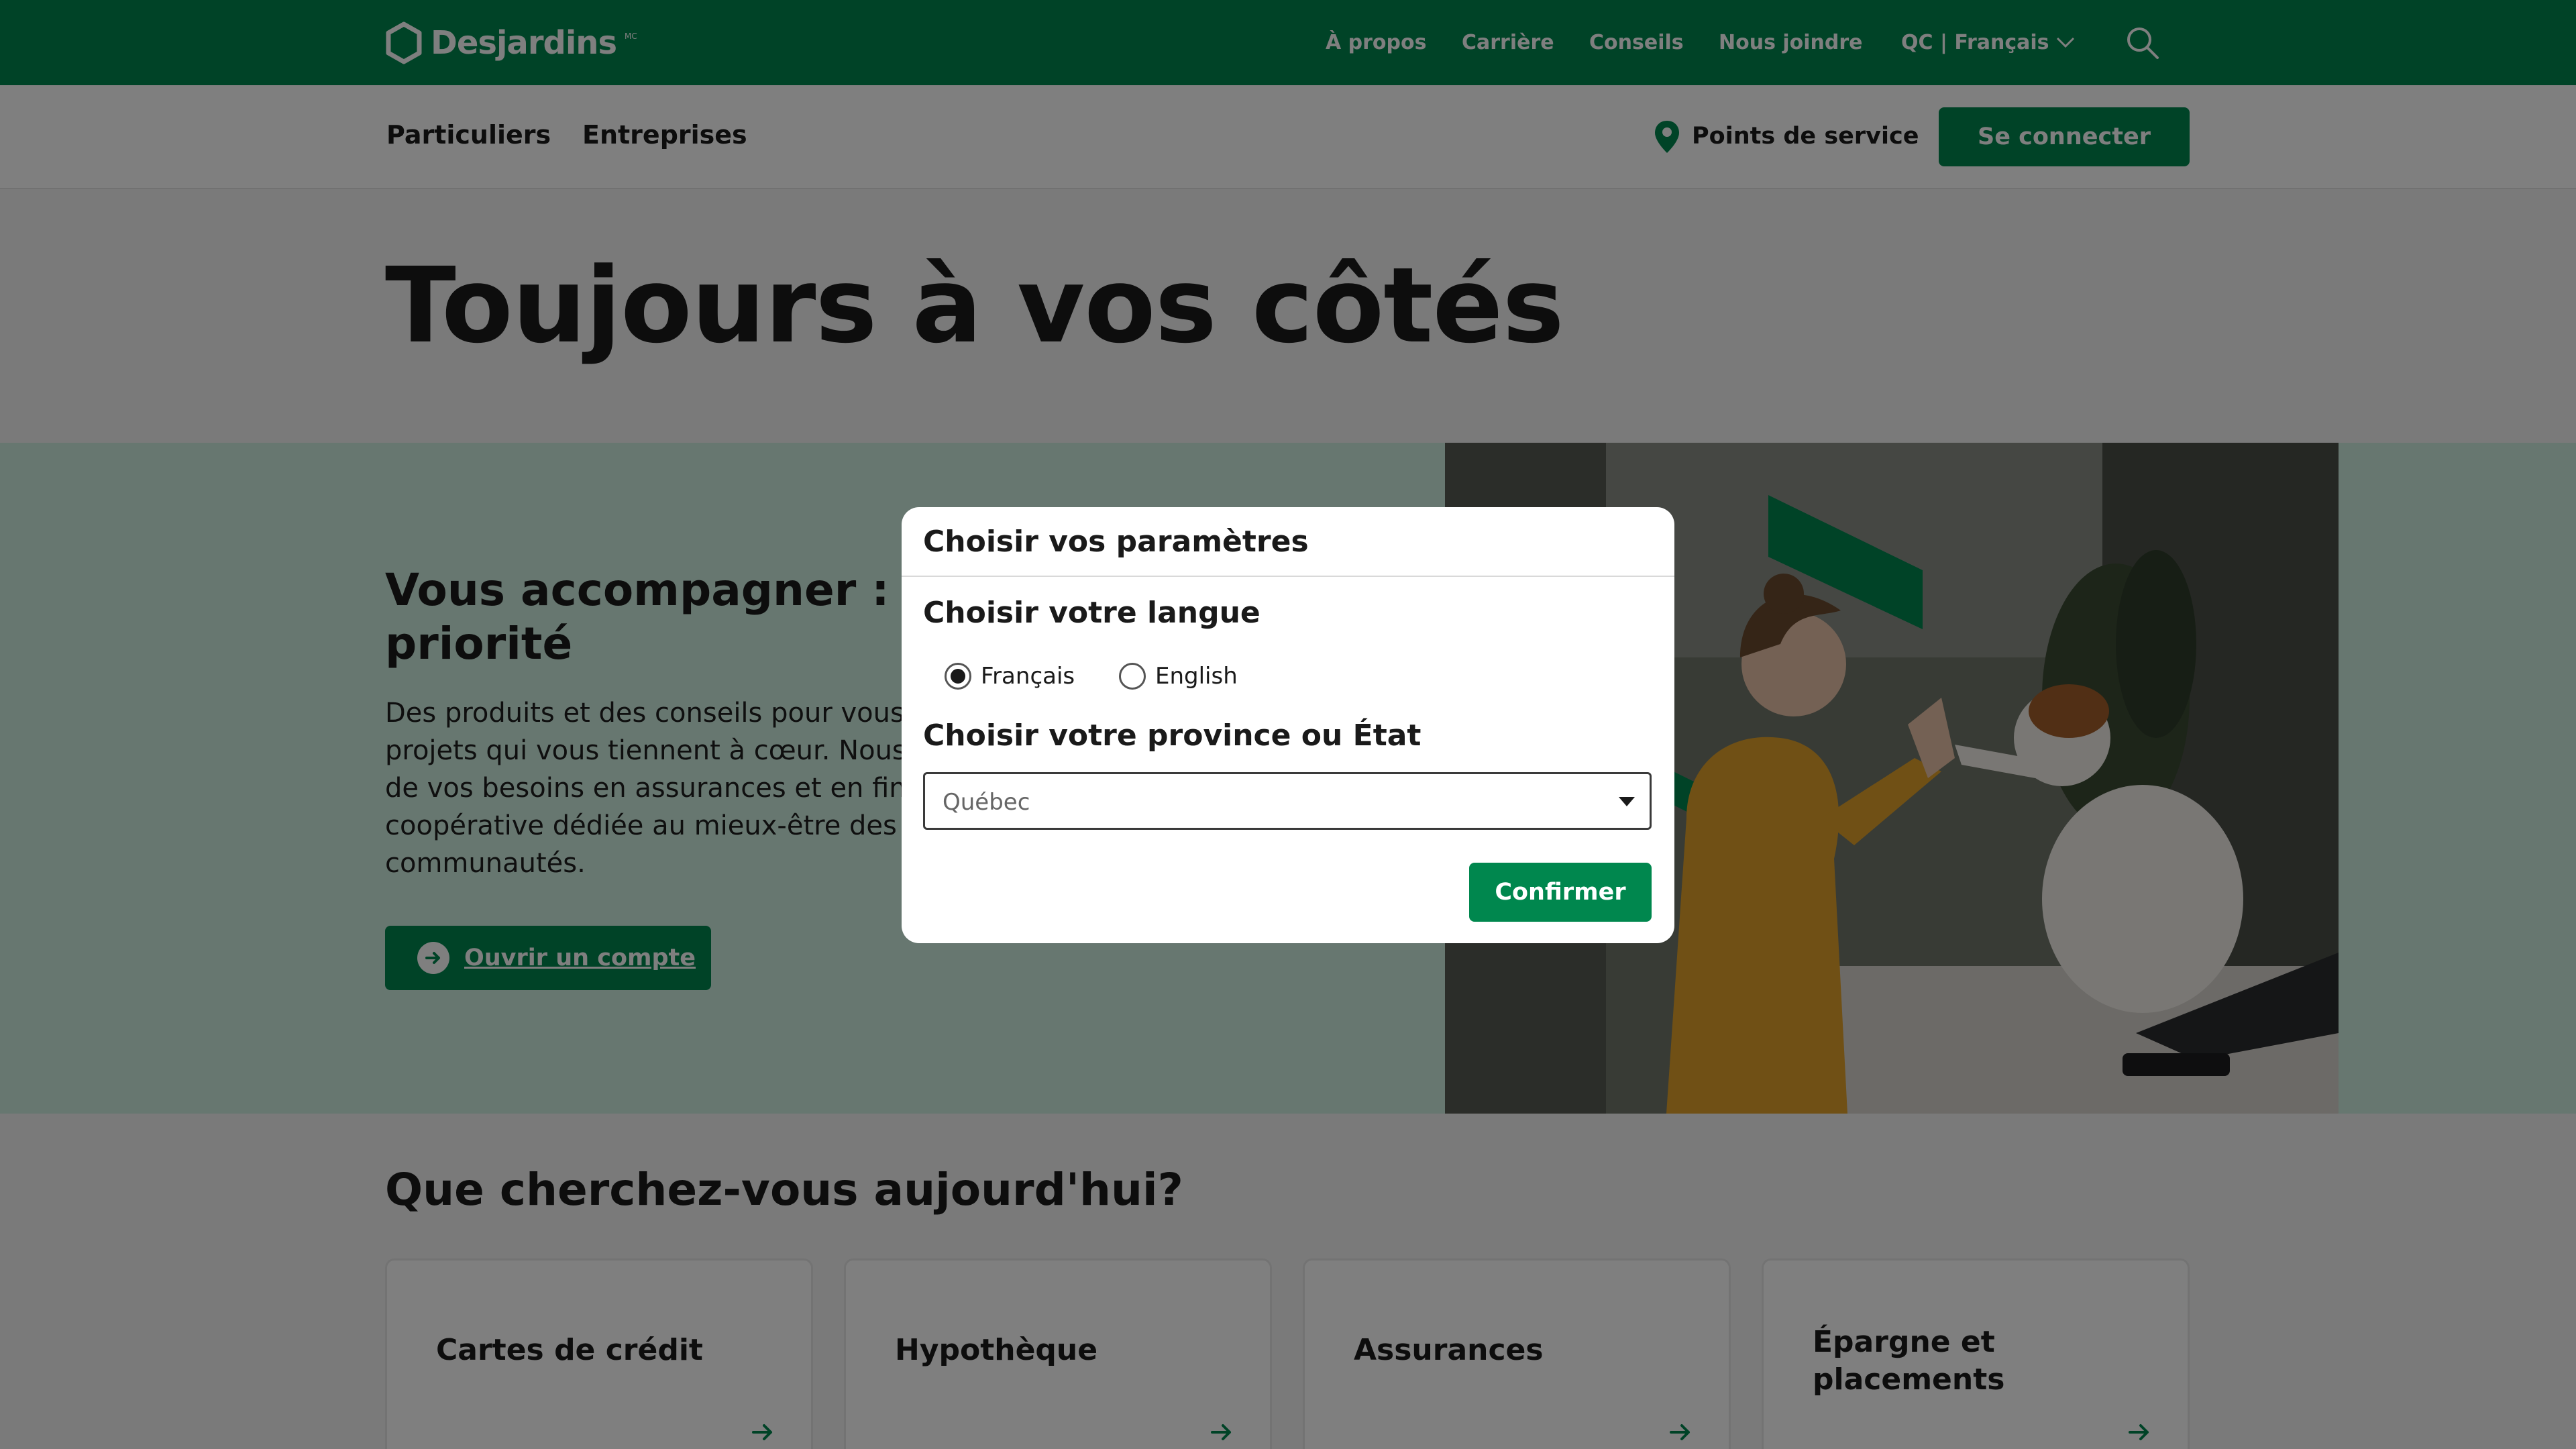  I want to click on radio-english: English, so click(1178, 676).